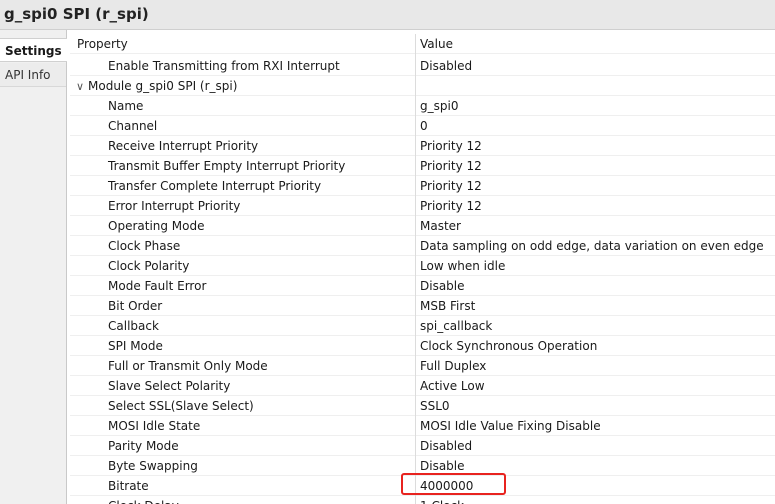  What do you see at coordinates (163, 86) in the screenshot?
I see `property-label: Module g_spi0 SPI (r_spi)` at bounding box center [163, 86].